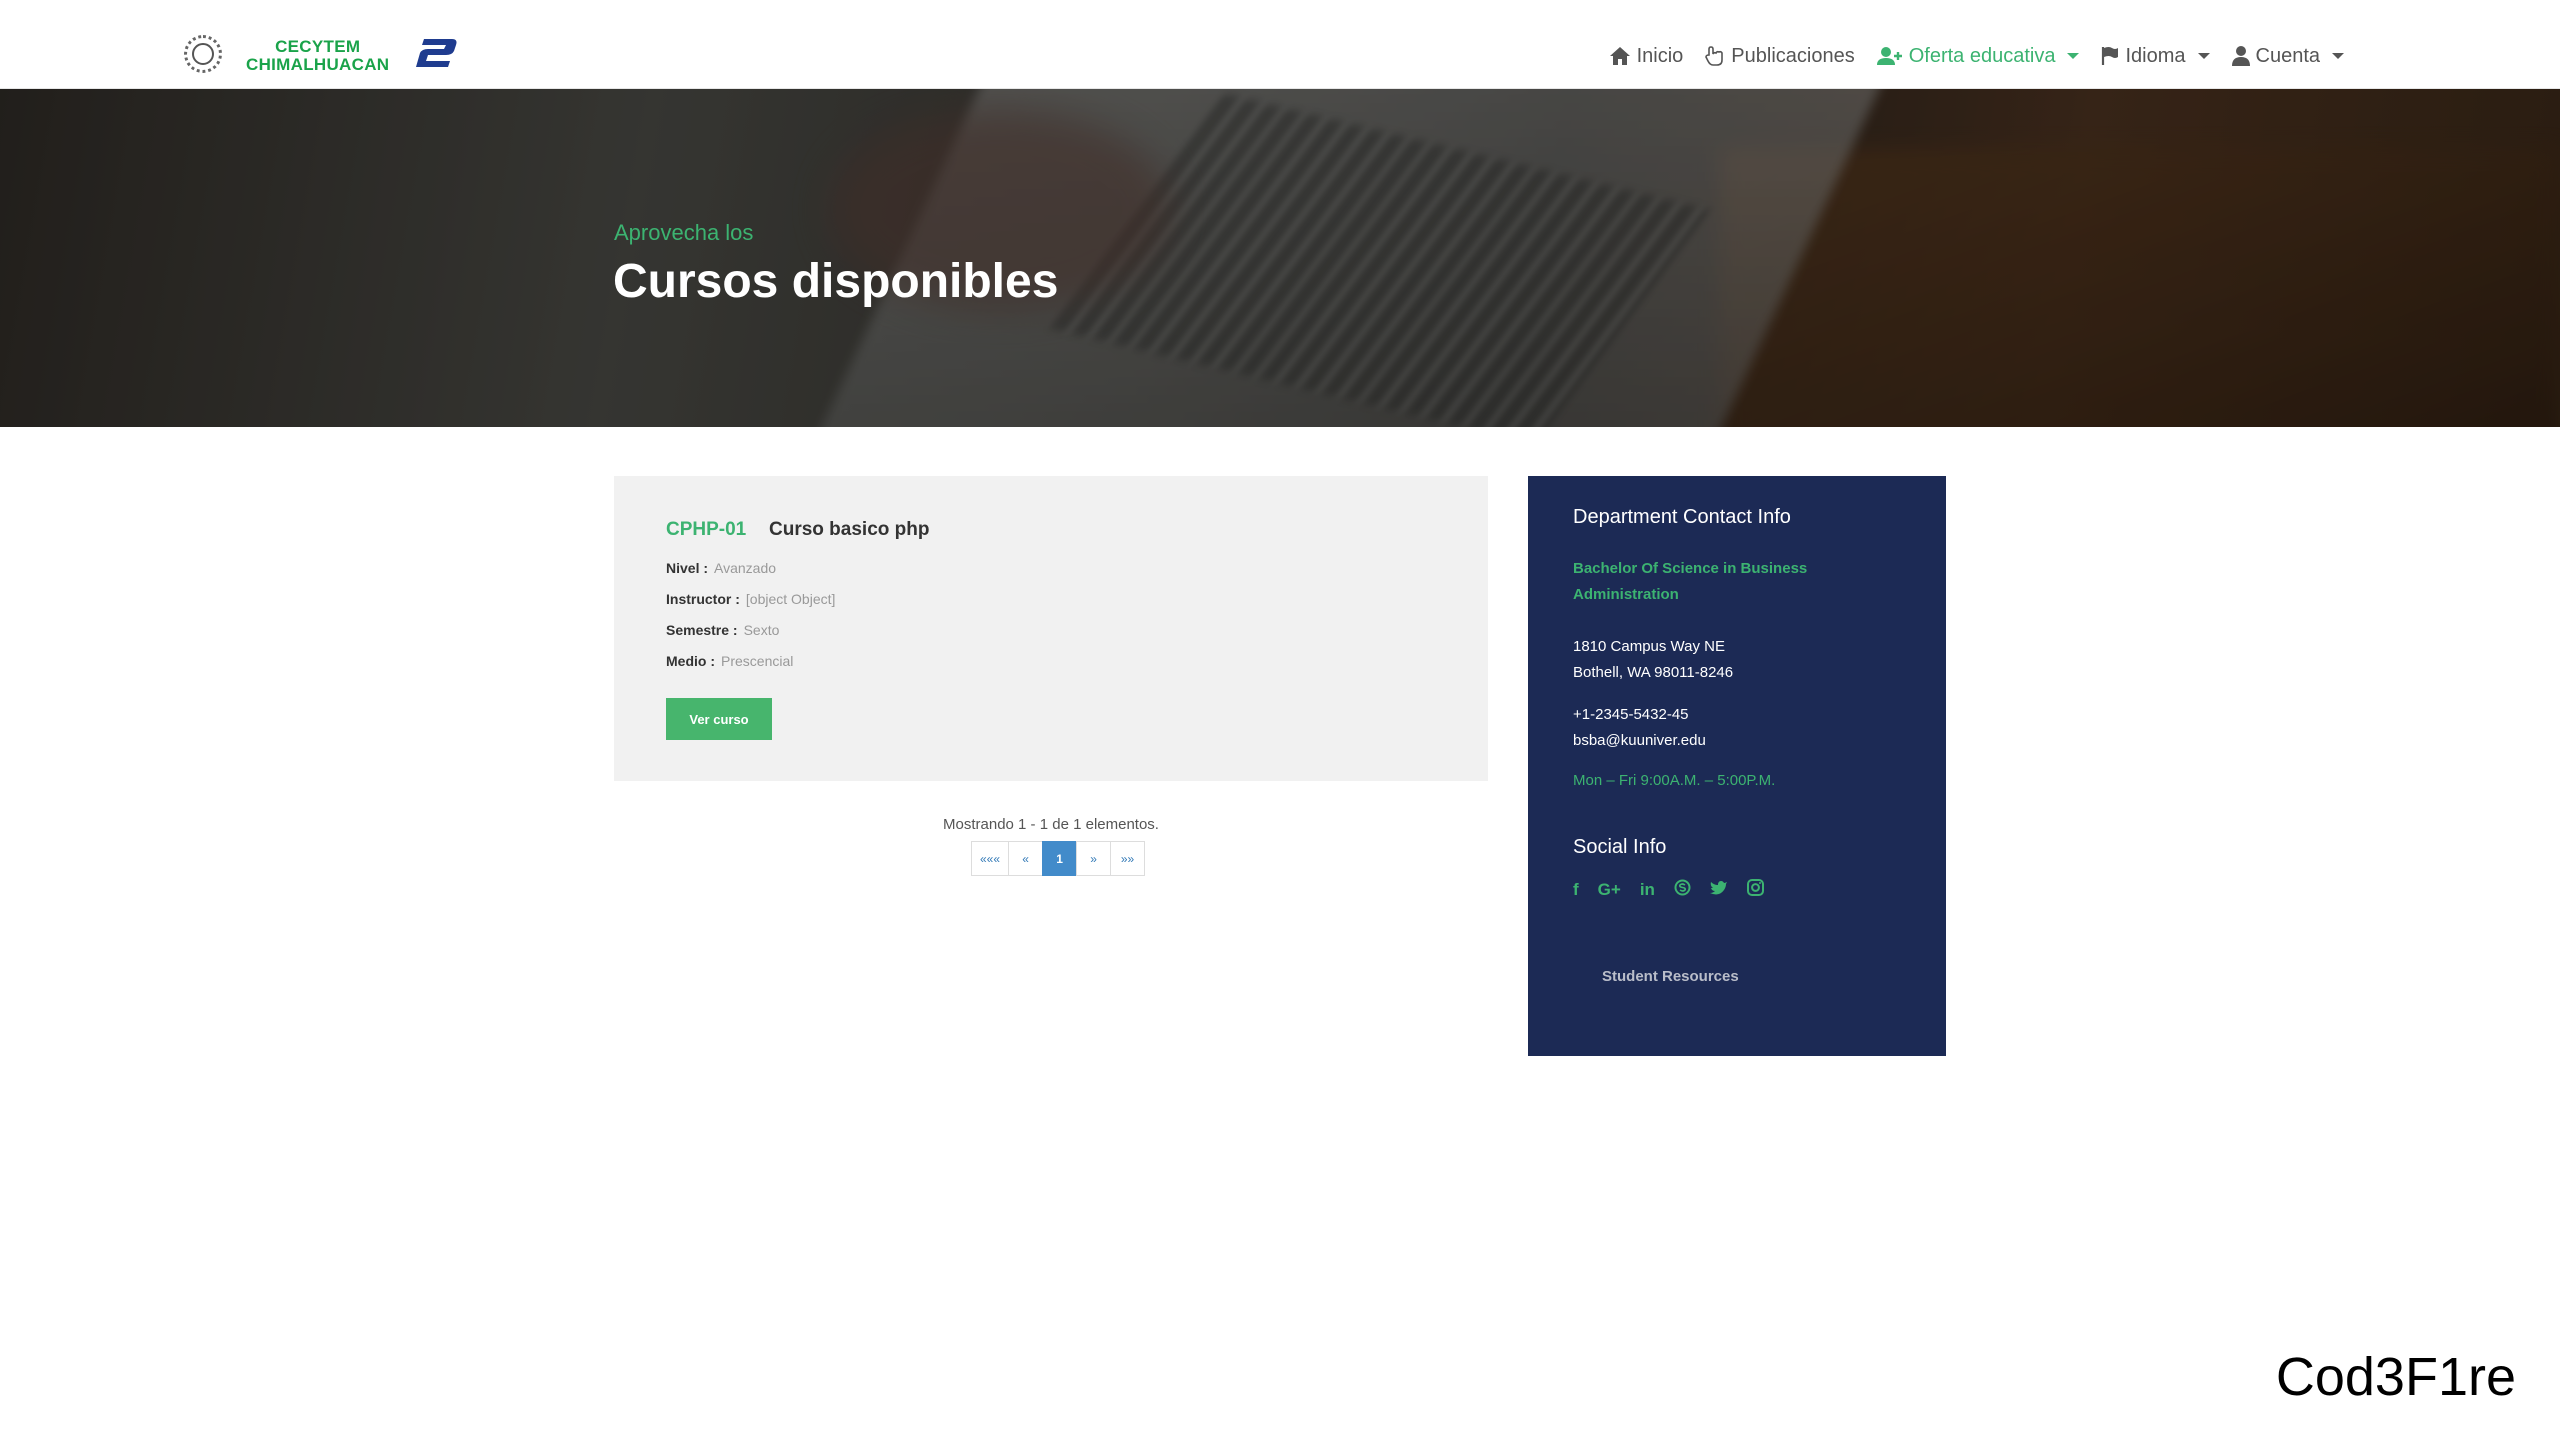 This screenshot has width=2560, height=1440. What do you see at coordinates (690, 661) in the screenshot?
I see `field-label: Medio :` at bounding box center [690, 661].